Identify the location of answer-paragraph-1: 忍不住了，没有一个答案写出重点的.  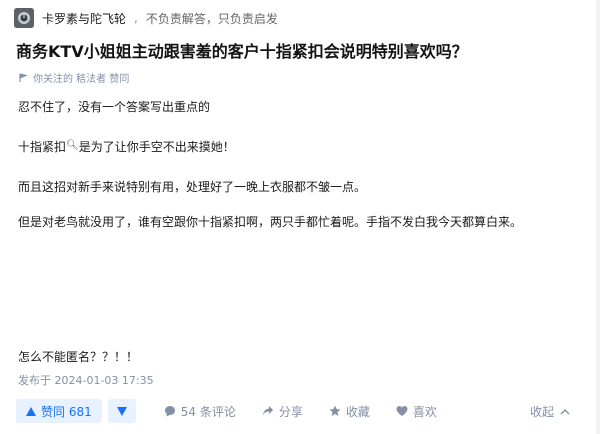
(114, 107).